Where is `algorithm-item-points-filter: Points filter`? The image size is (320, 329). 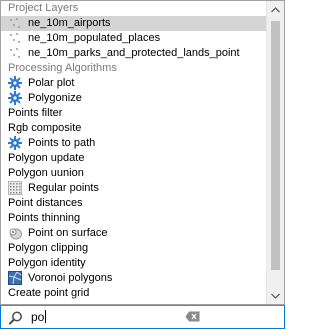 algorithm-item-points-filter: Points filter is located at coordinates (134, 113).